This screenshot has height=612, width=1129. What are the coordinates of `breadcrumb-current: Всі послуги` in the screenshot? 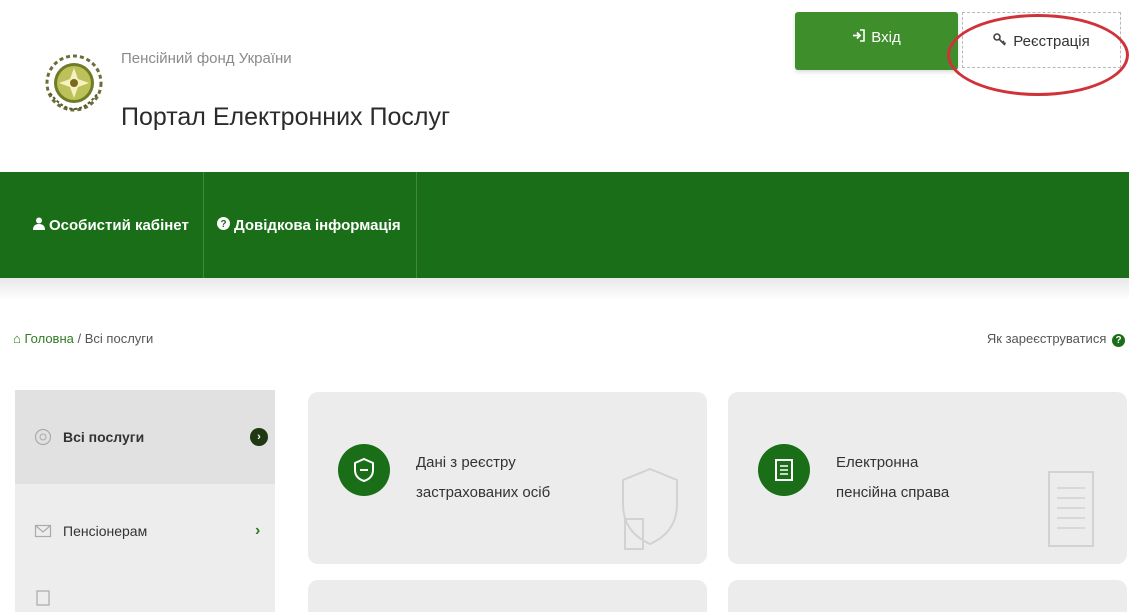 It's located at (119, 338).